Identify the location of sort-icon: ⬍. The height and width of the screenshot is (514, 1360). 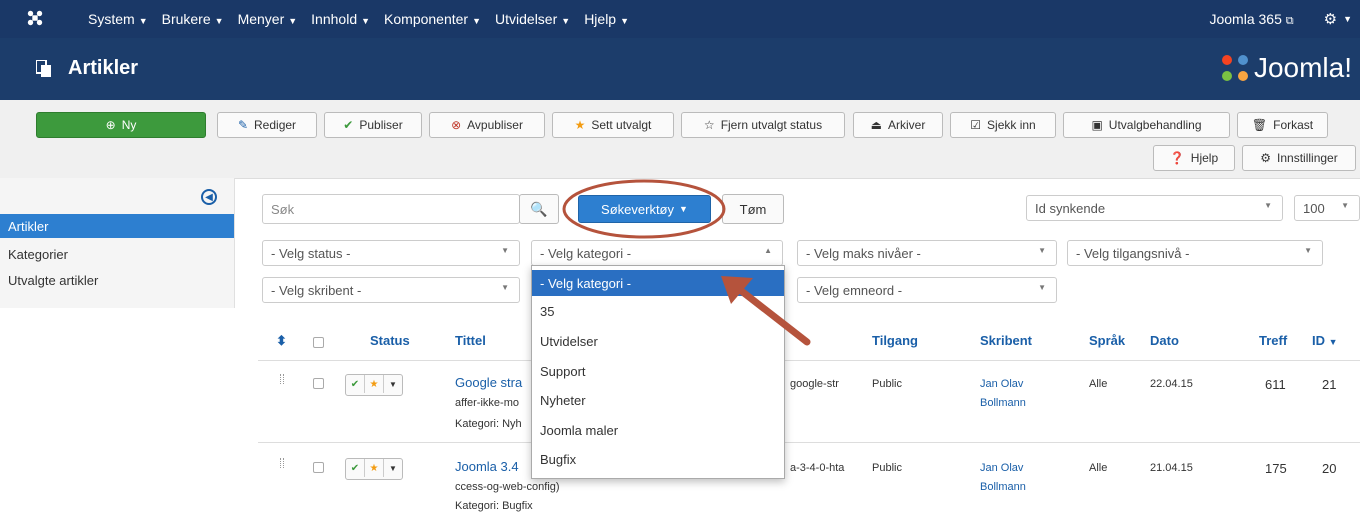
(281, 341).